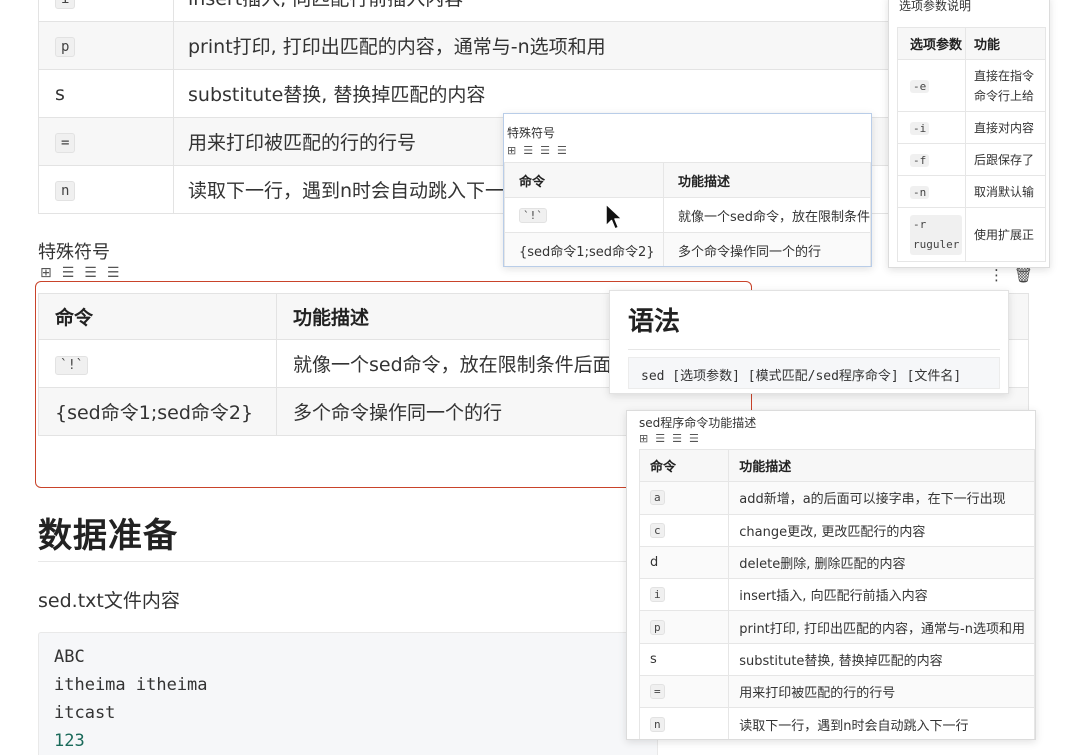 The image size is (1084, 755). Describe the element at coordinates (920, 160) in the screenshot. I see `option-chip: -f` at that location.